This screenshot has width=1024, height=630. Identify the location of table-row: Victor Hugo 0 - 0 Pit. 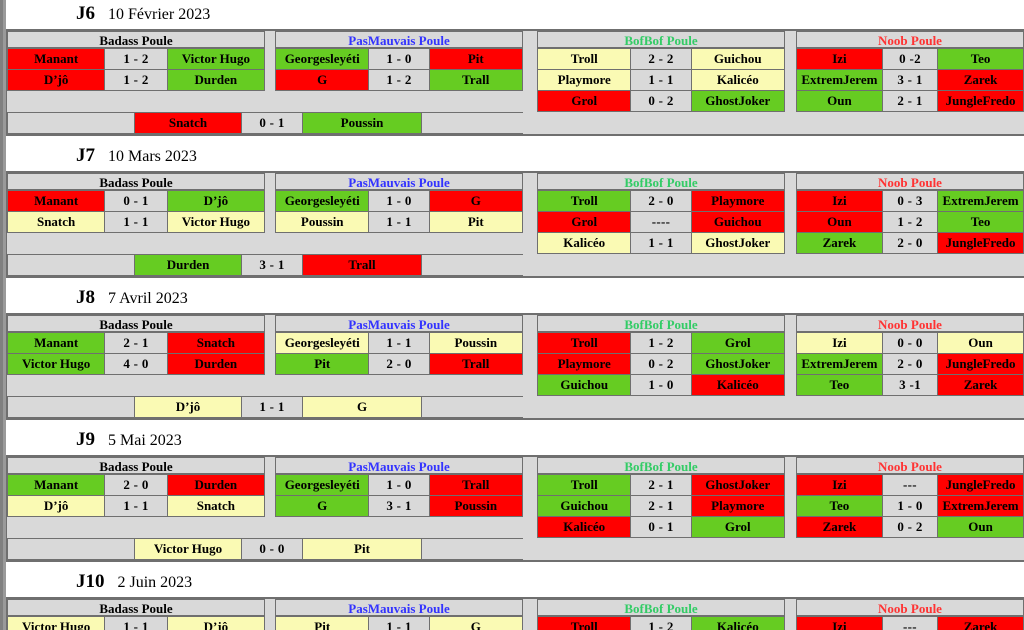
(273, 548).